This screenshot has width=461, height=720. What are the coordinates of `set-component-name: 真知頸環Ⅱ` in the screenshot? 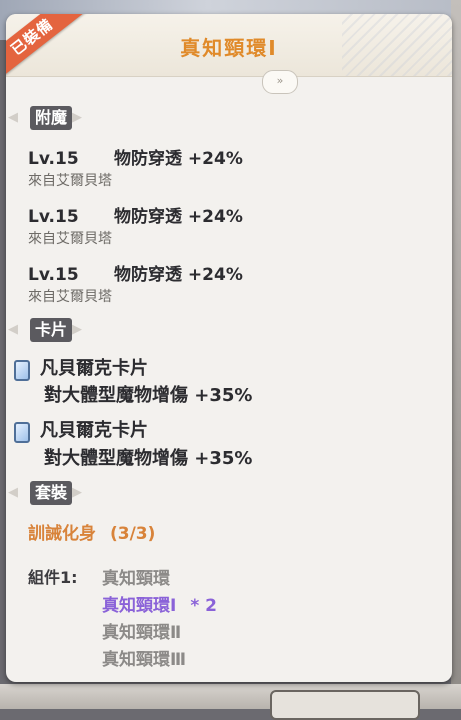 It's located at (142, 633).